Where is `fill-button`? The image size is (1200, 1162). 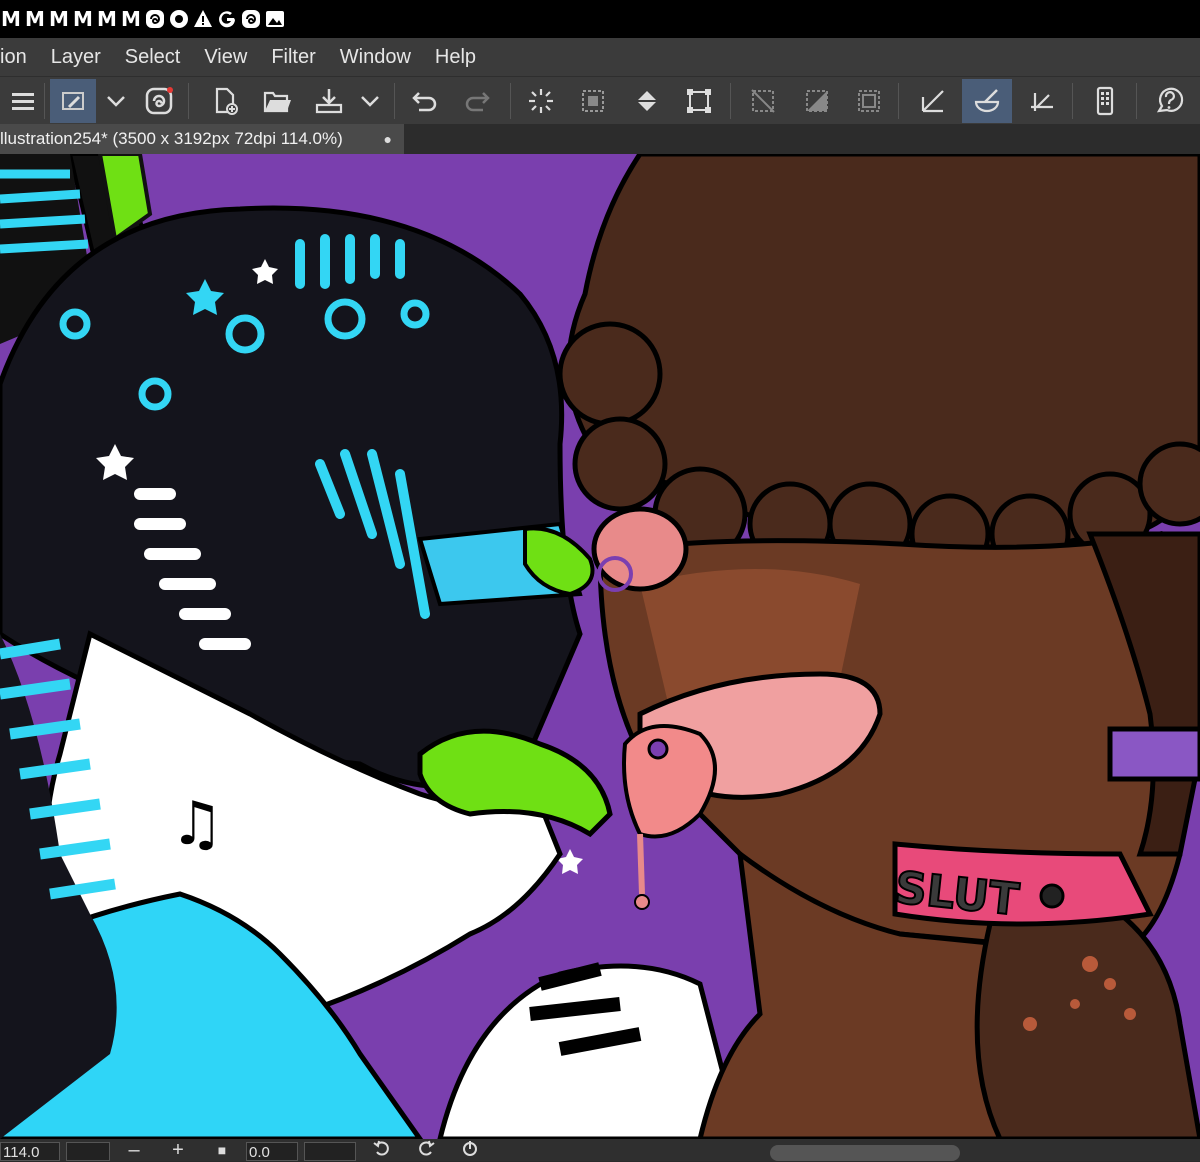
fill-button is located at coordinates (647, 101).